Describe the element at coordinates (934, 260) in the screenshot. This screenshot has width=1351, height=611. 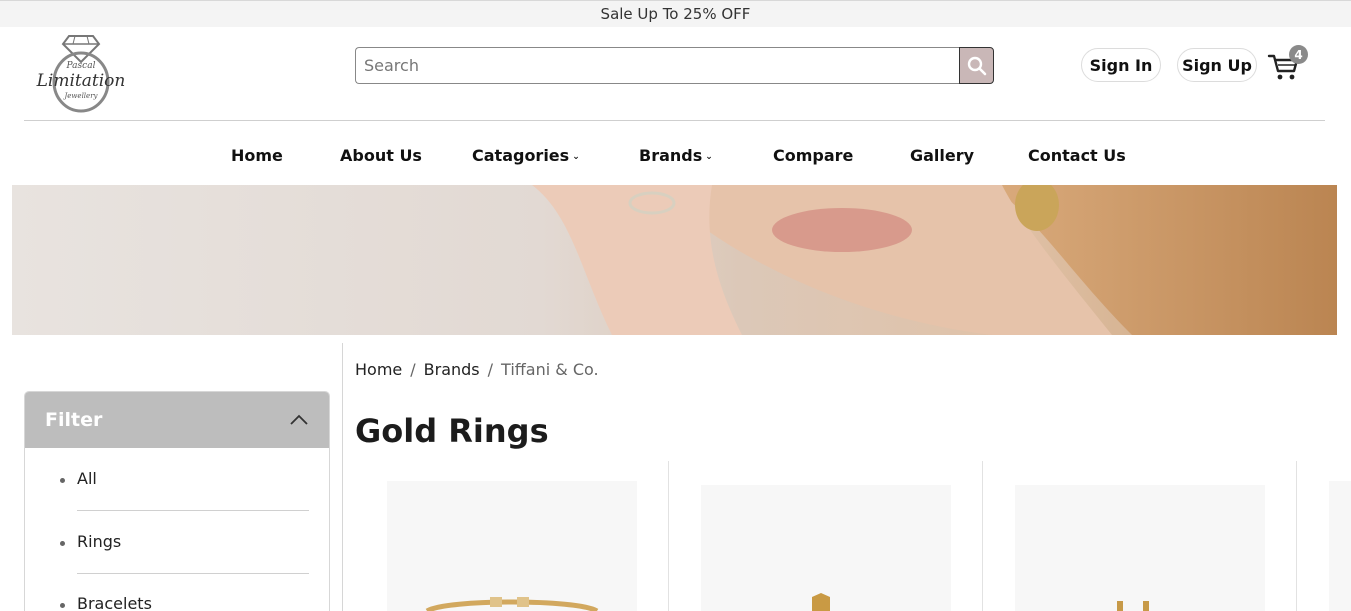
I see `banner-photo` at that location.